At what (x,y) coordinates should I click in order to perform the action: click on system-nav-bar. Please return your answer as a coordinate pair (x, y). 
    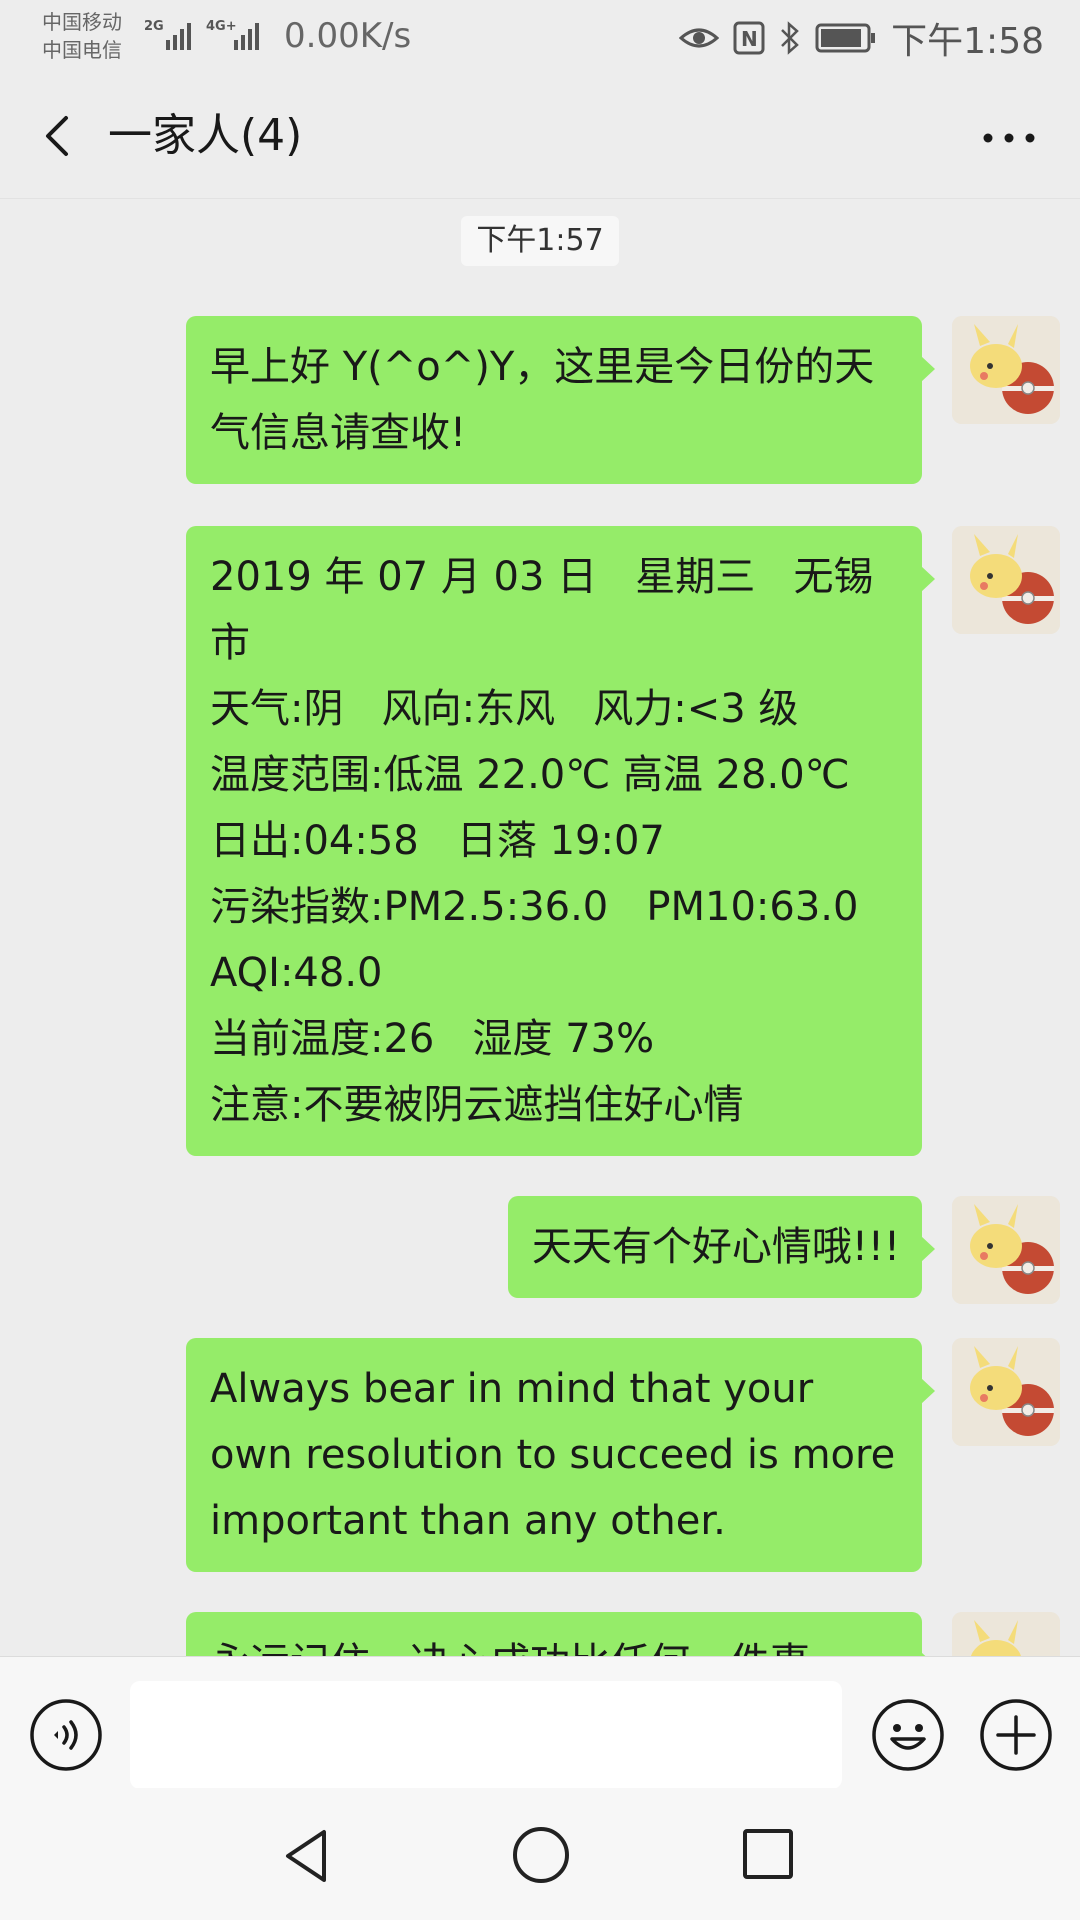
    Looking at the image, I should click on (540, 1854).